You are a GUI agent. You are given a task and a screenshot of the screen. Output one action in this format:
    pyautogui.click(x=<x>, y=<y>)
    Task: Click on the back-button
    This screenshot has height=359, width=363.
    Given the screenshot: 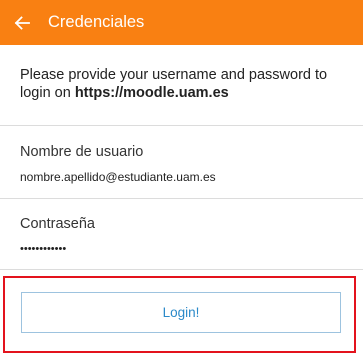 What is the action you would take?
    pyautogui.click(x=22, y=22)
    